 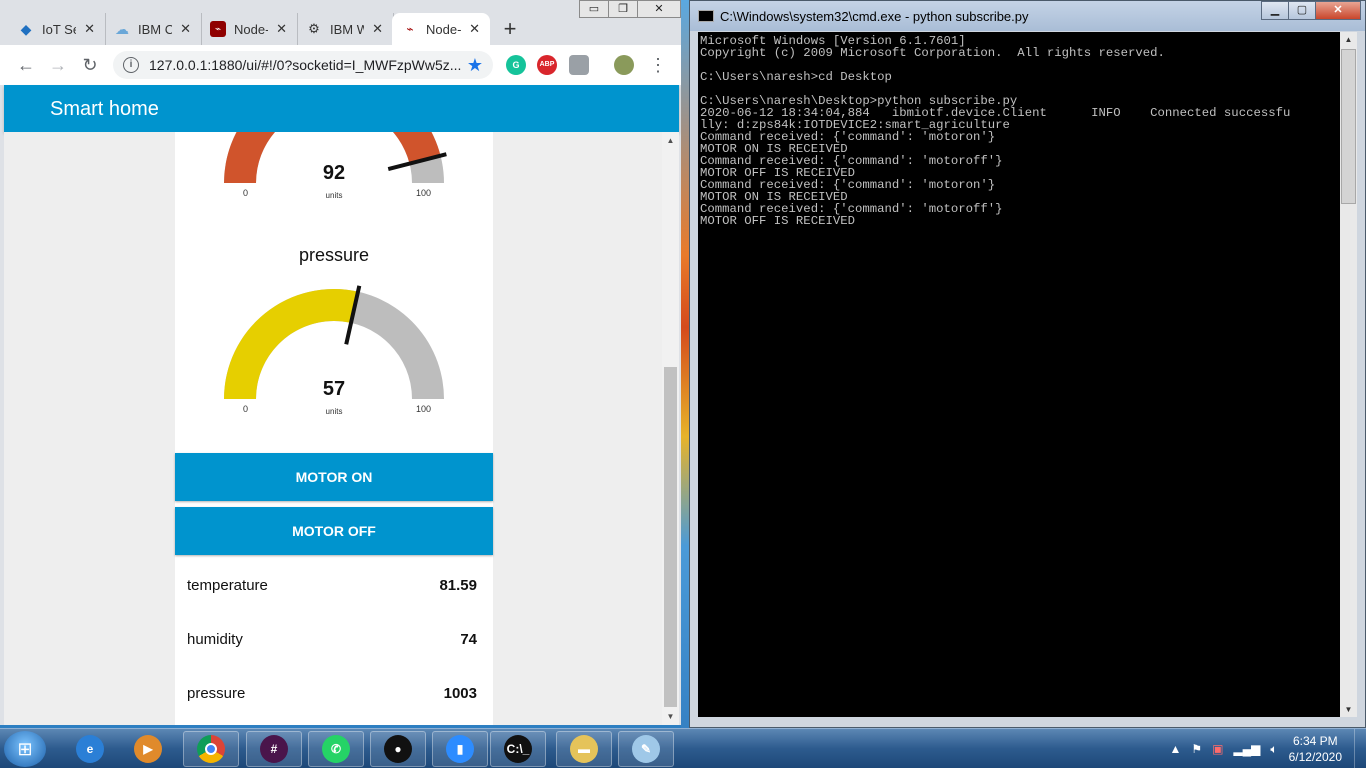 I want to click on shield-icon, so click(x=579, y=65).